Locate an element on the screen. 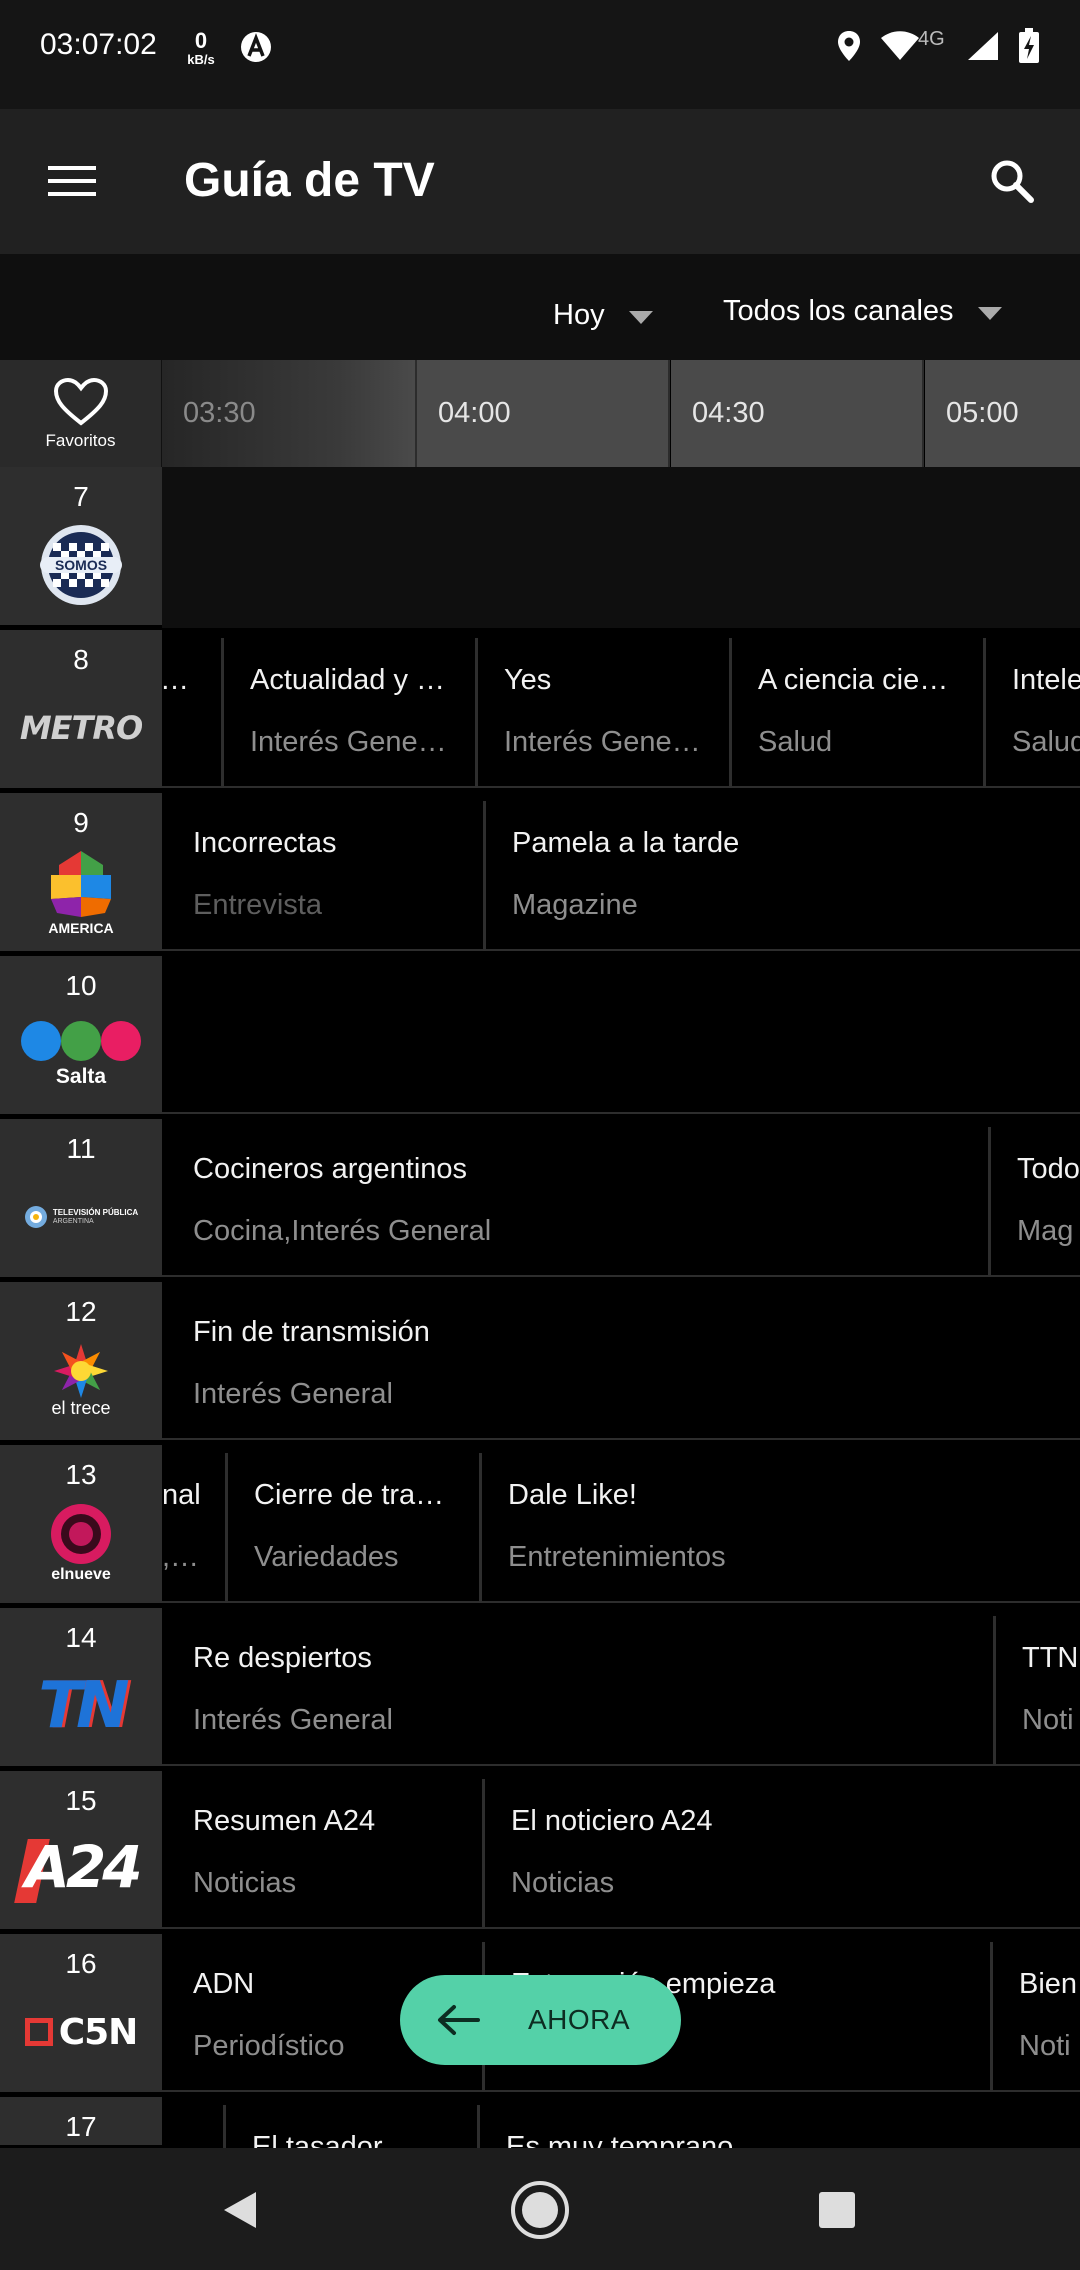 The height and width of the screenshot is (2270, 1080). channel-cell: 11 TELEVISIÓN PÚBLICA ARGENTINA is located at coordinates (81, 1199).